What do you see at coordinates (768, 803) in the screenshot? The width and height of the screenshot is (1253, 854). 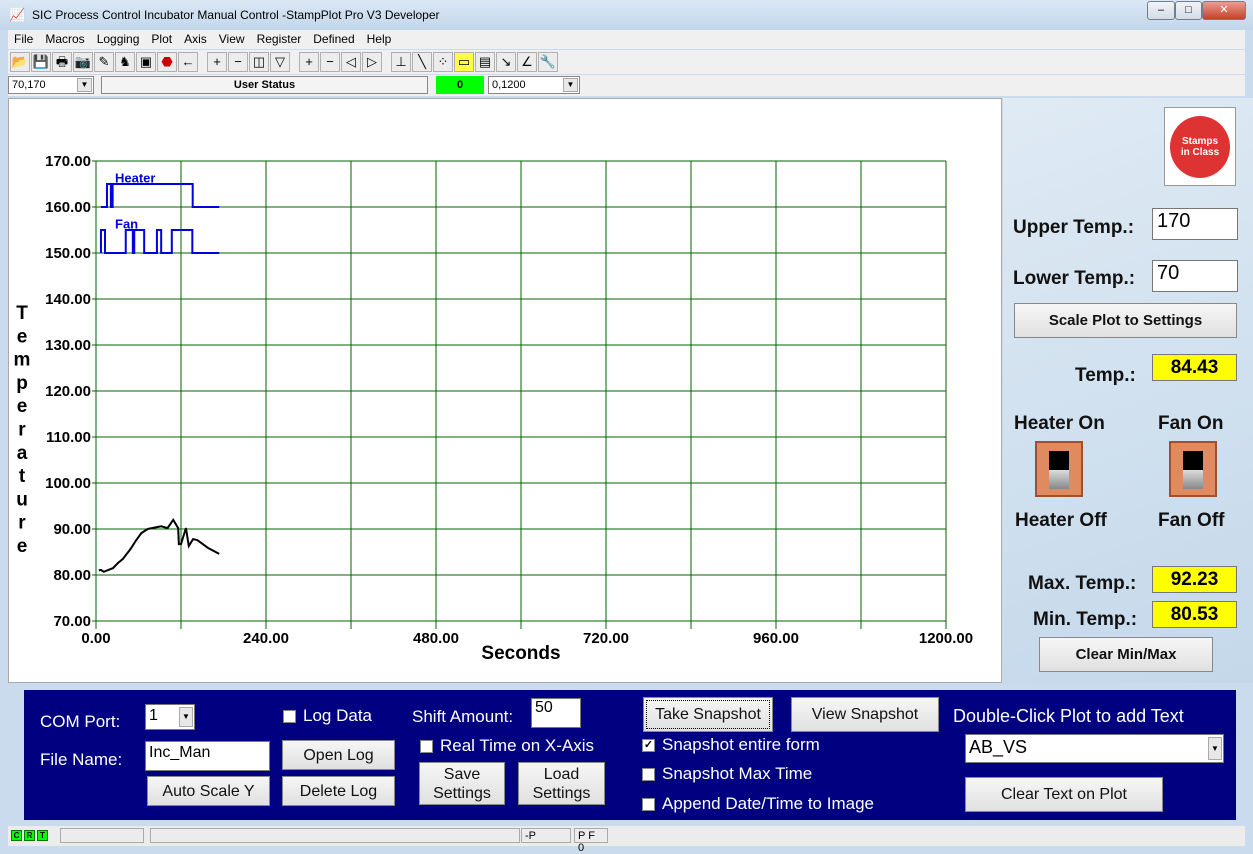 I see `append-date-label: Append Date/Time to Image` at bounding box center [768, 803].